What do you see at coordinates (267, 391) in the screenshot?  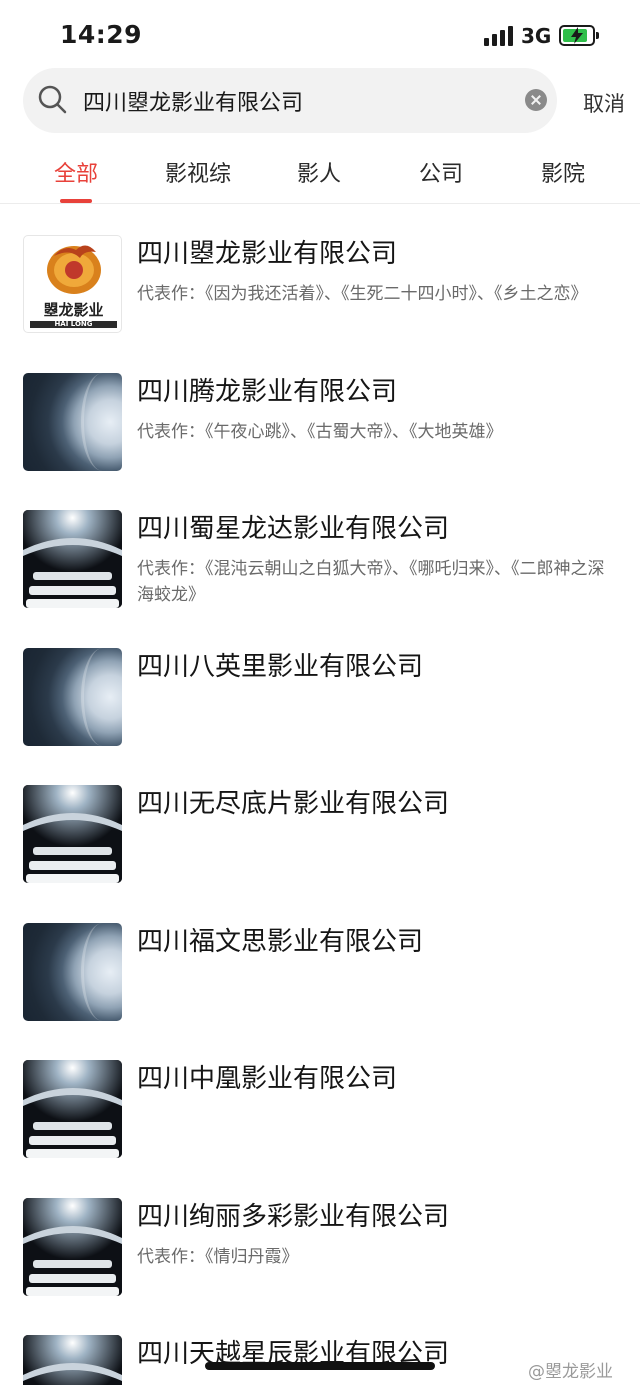 I see `company-name: 四川腾龙影业有限公司` at bounding box center [267, 391].